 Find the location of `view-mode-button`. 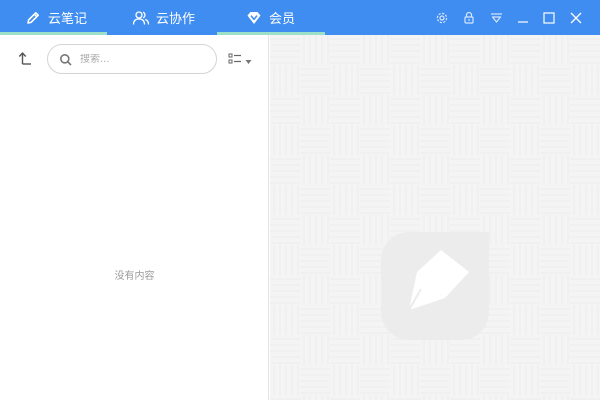

view-mode-button is located at coordinates (241, 59).